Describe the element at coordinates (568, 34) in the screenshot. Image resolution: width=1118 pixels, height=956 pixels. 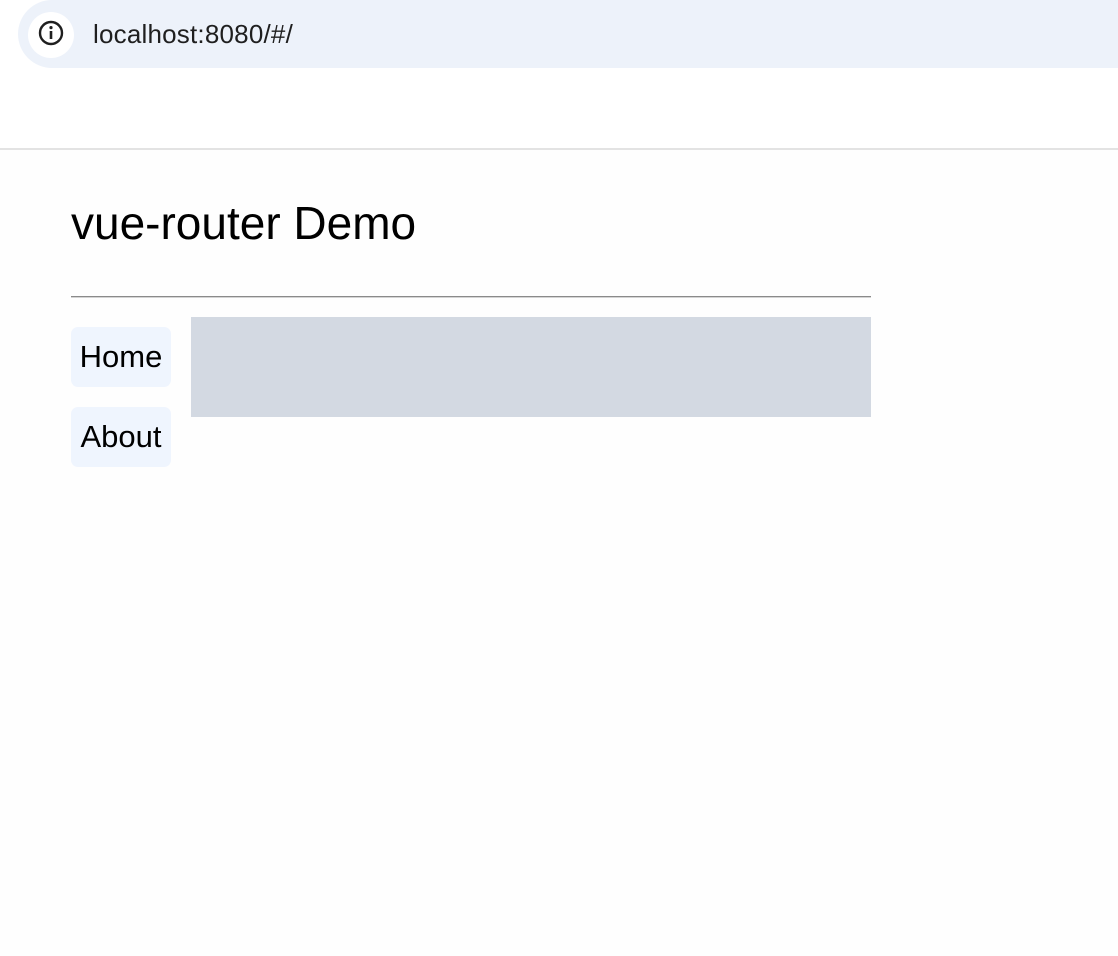
I see `address-bar: localhost:8080/#/` at that location.